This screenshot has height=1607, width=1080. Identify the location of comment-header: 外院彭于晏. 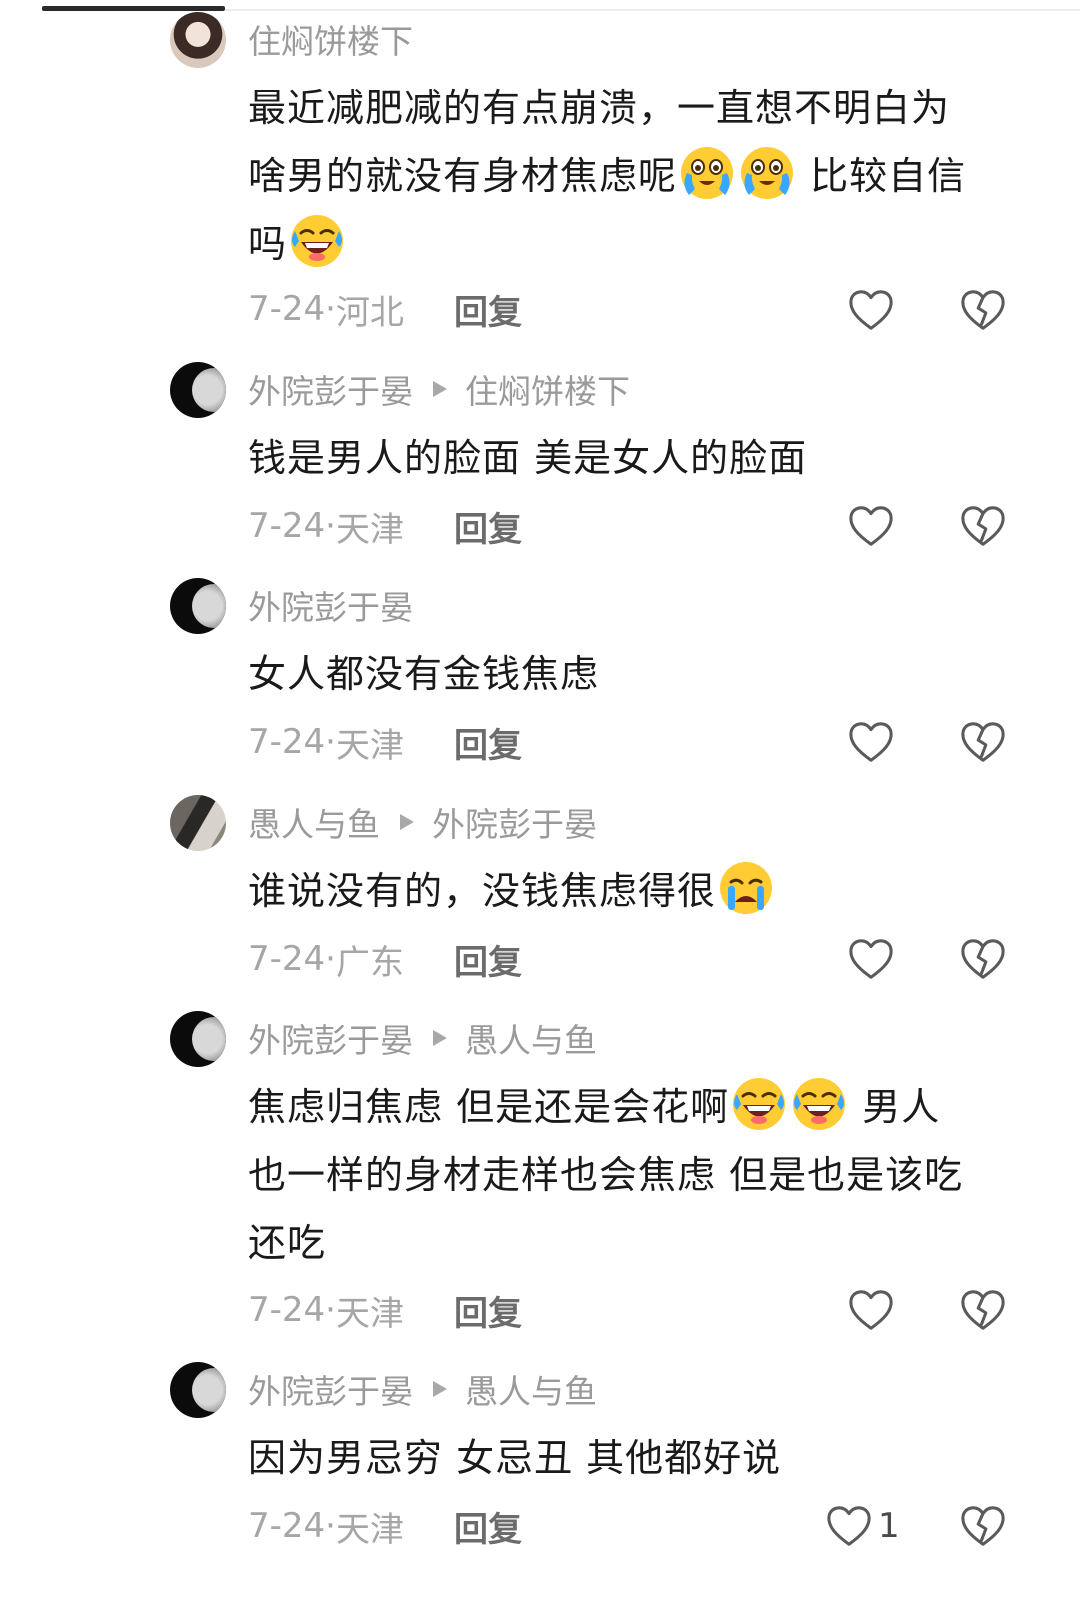
(330, 605).